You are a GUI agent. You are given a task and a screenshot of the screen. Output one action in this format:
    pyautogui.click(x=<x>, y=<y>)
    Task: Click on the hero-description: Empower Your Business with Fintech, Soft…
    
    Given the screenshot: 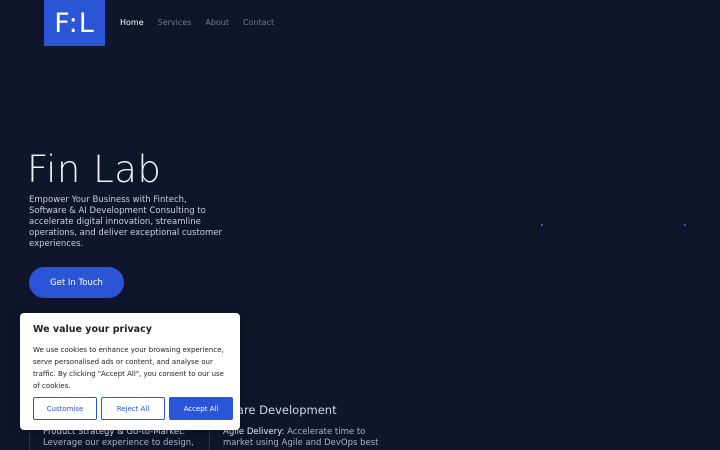 What is the action you would take?
    pyautogui.click(x=125, y=222)
    